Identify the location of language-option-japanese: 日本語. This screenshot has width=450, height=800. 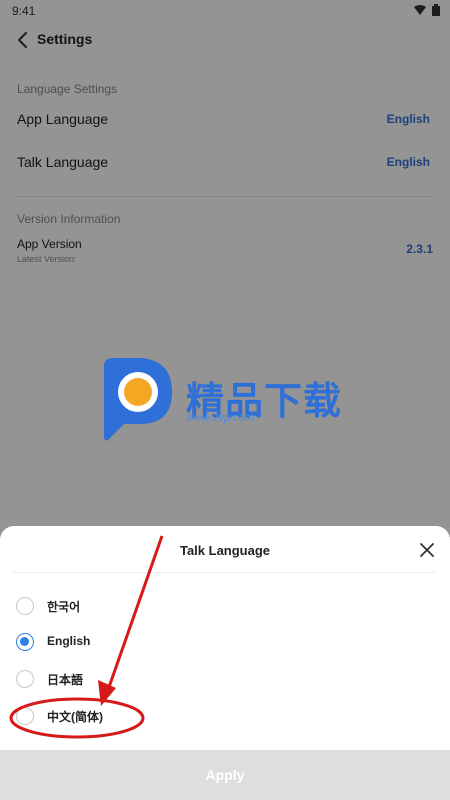
(166, 681).